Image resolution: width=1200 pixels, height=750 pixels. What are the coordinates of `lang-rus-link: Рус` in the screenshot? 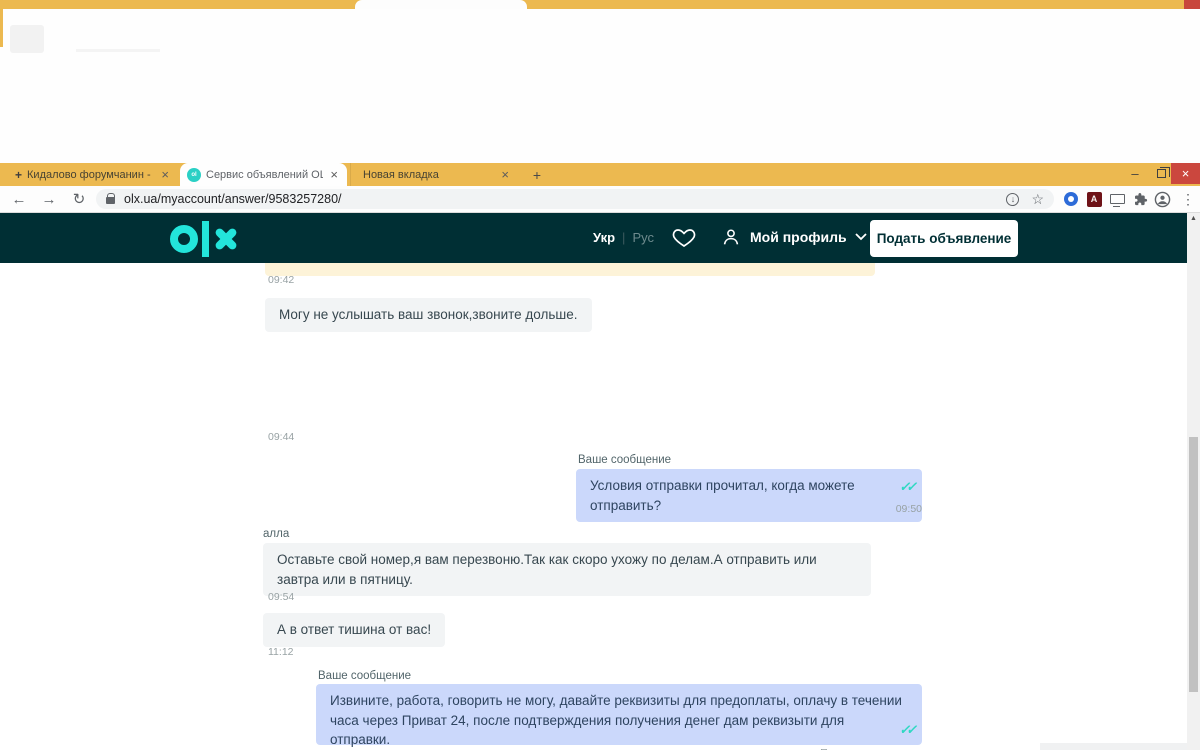 It's located at (643, 237).